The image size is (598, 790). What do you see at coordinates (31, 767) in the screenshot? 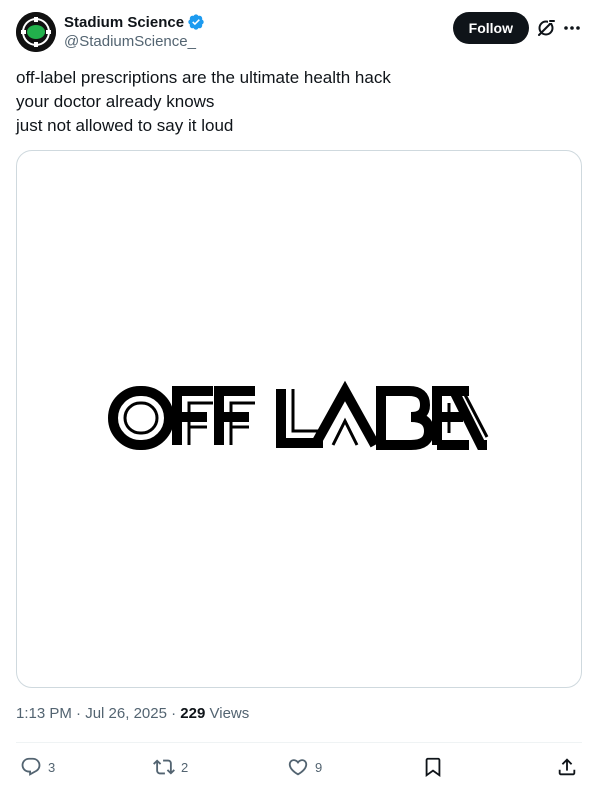
I see `reply-icon` at bounding box center [31, 767].